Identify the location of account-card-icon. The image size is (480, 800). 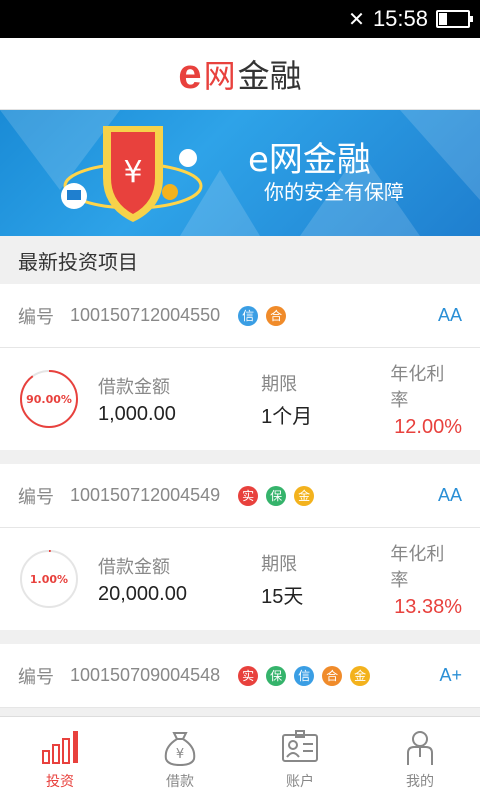
(300, 745).